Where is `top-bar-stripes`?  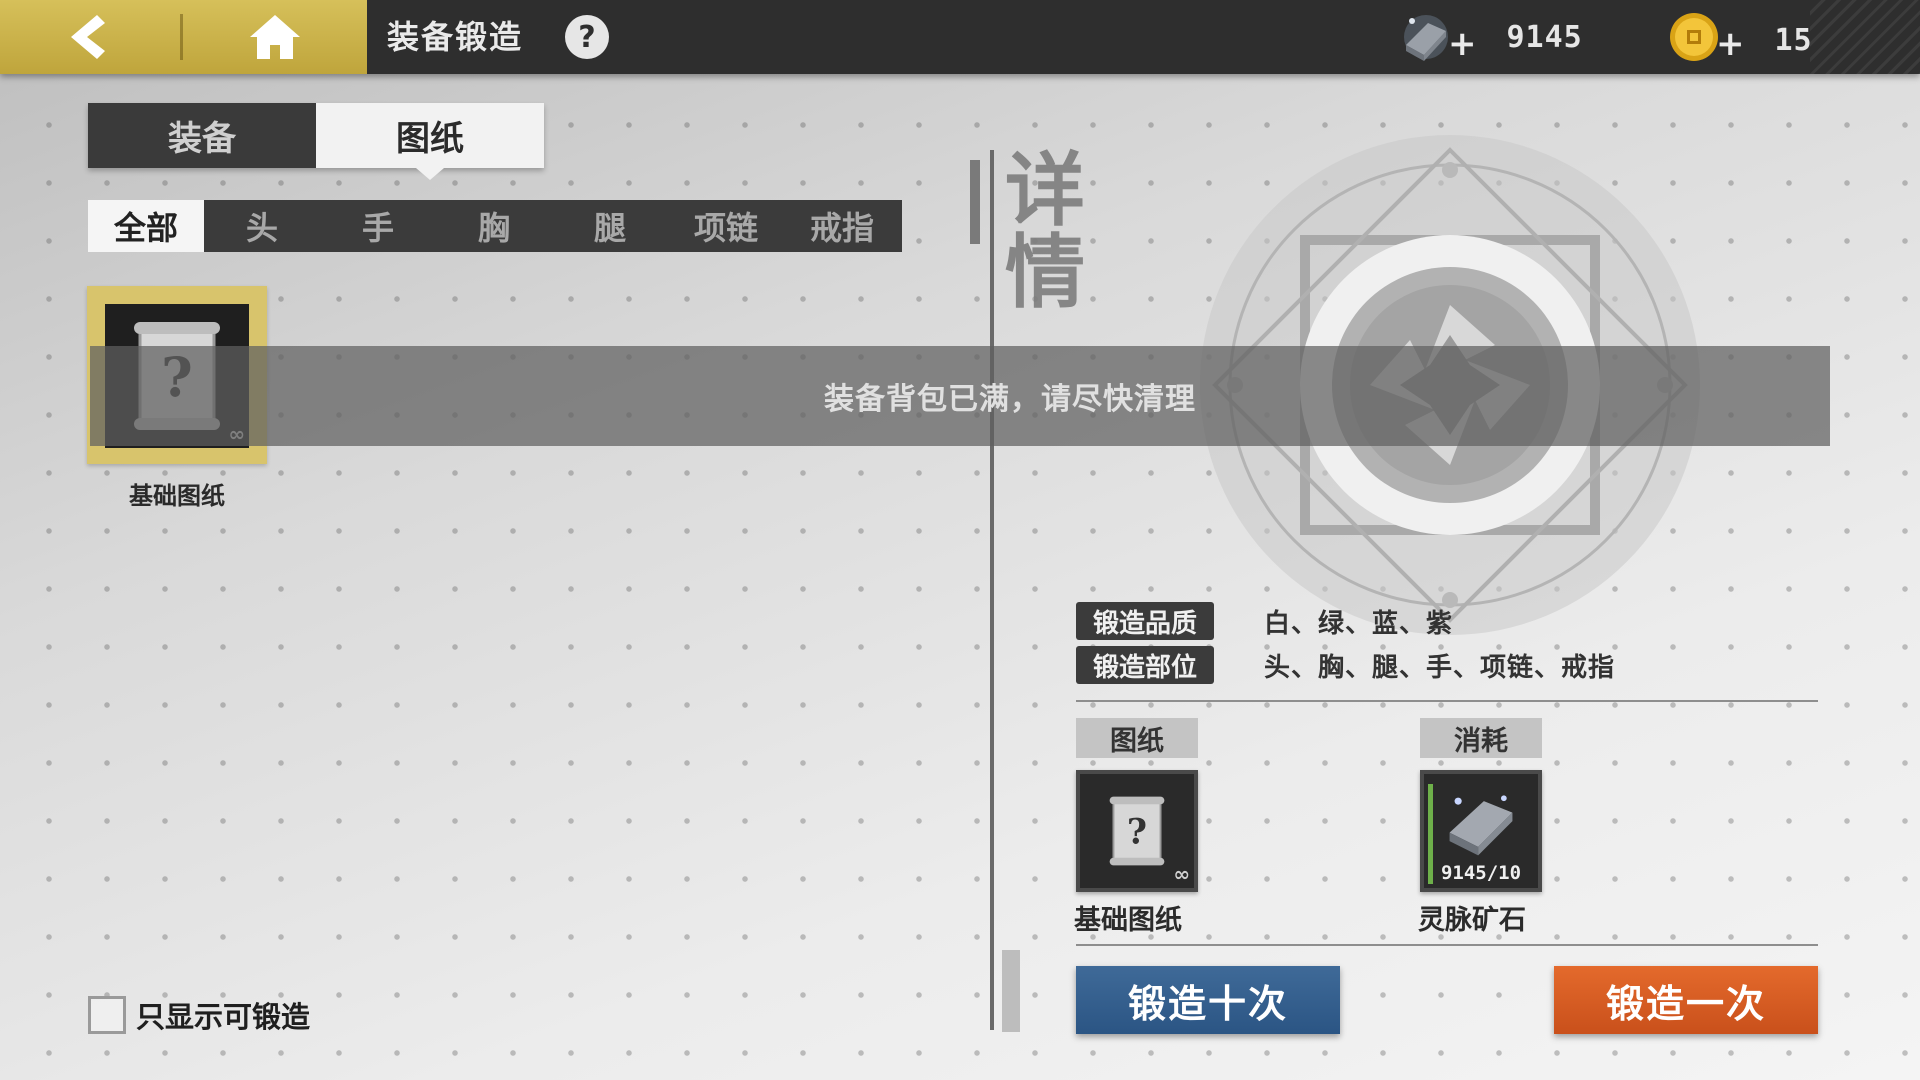 top-bar-stripes is located at coordinates (1865, 37).